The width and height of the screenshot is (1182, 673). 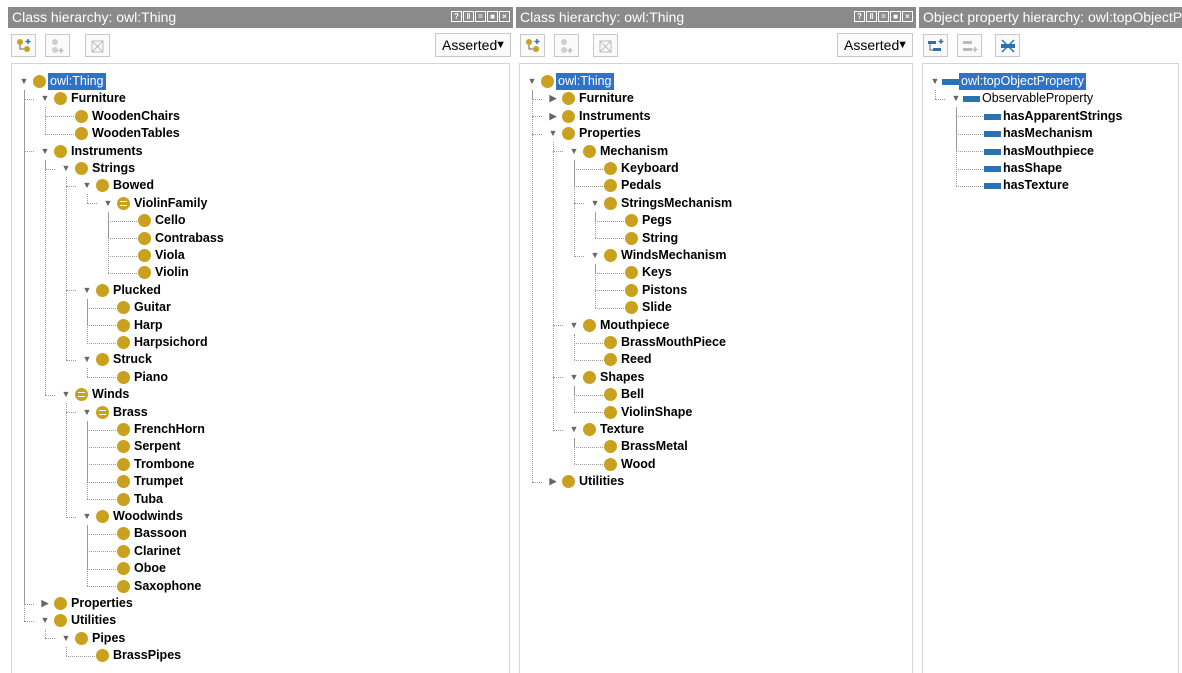 What do you see at coordinates (157, 446) in the screenshot?
I see `tree-node-label: Serpent` at bounding box center [157, 446].